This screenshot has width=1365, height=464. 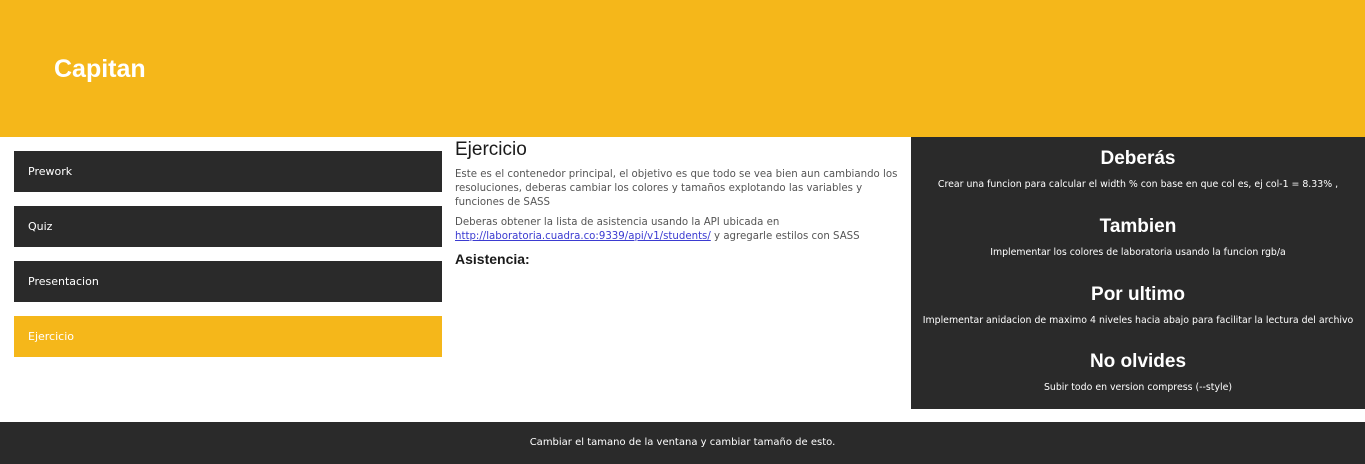 What do you see at coordinates (491, 149) in the screenshot?
I see `page-title: Ejercicio` at bounding box center [491, 149].